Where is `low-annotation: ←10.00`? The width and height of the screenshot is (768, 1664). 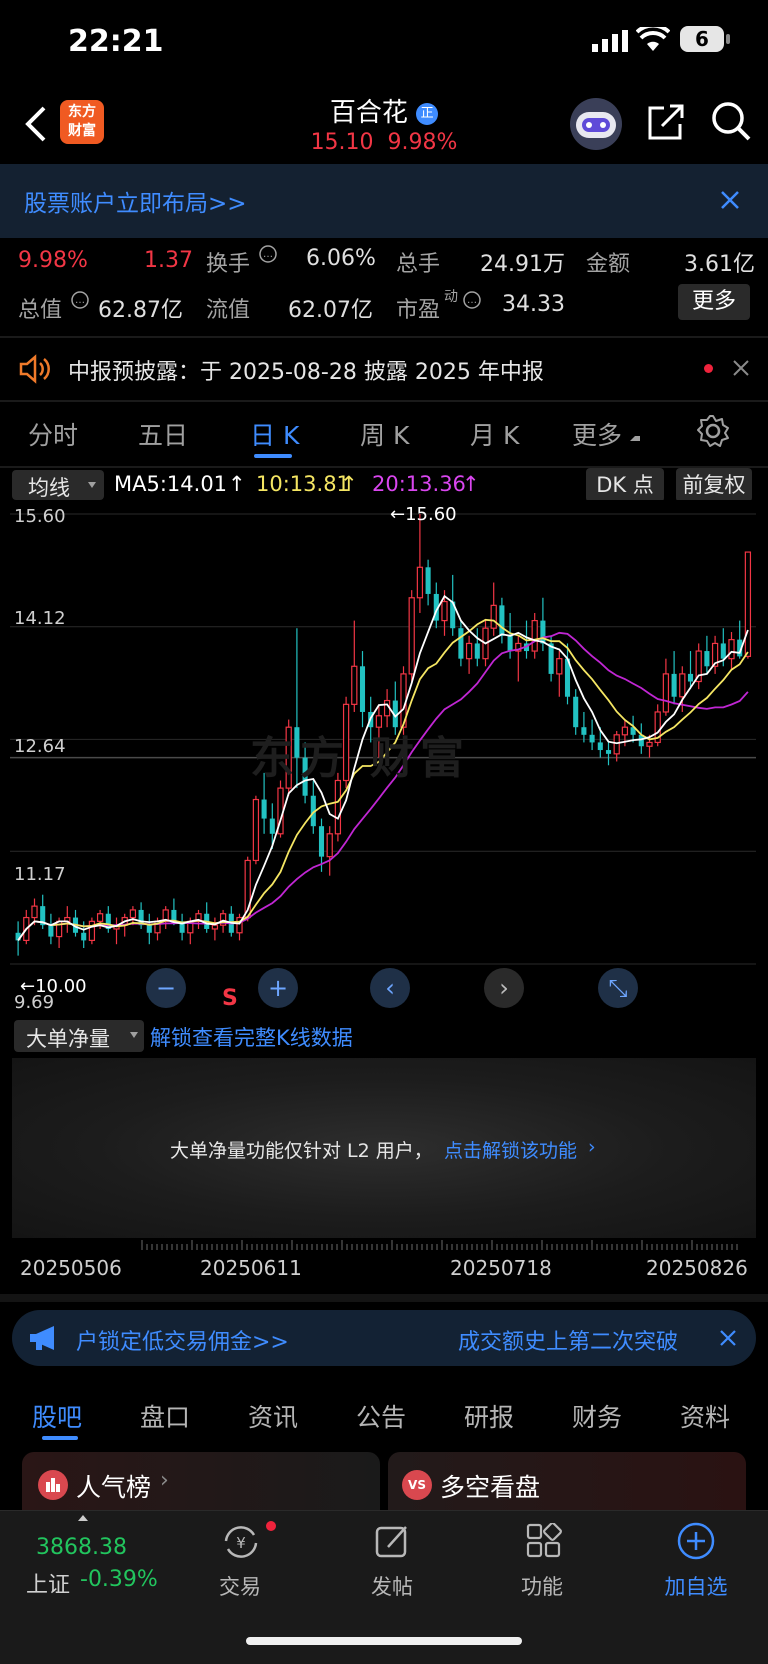 low-annotation: ←10.00 is located at coordinates (53, 986).